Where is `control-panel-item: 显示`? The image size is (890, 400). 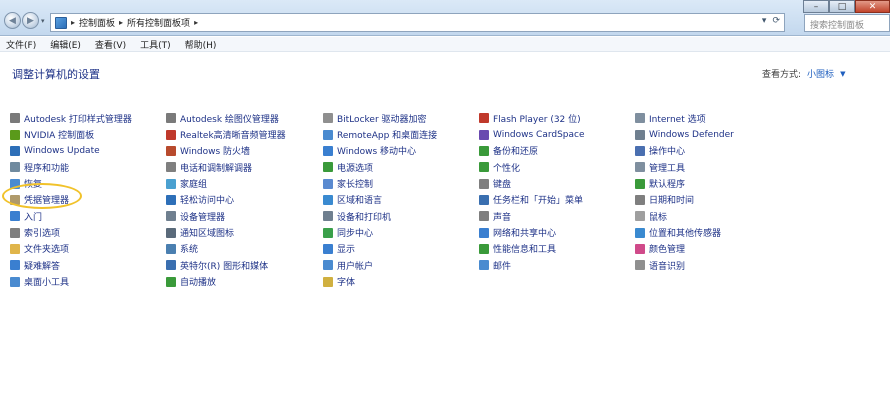 control-panel-item: 显示 is located at coordinates (380, 249).